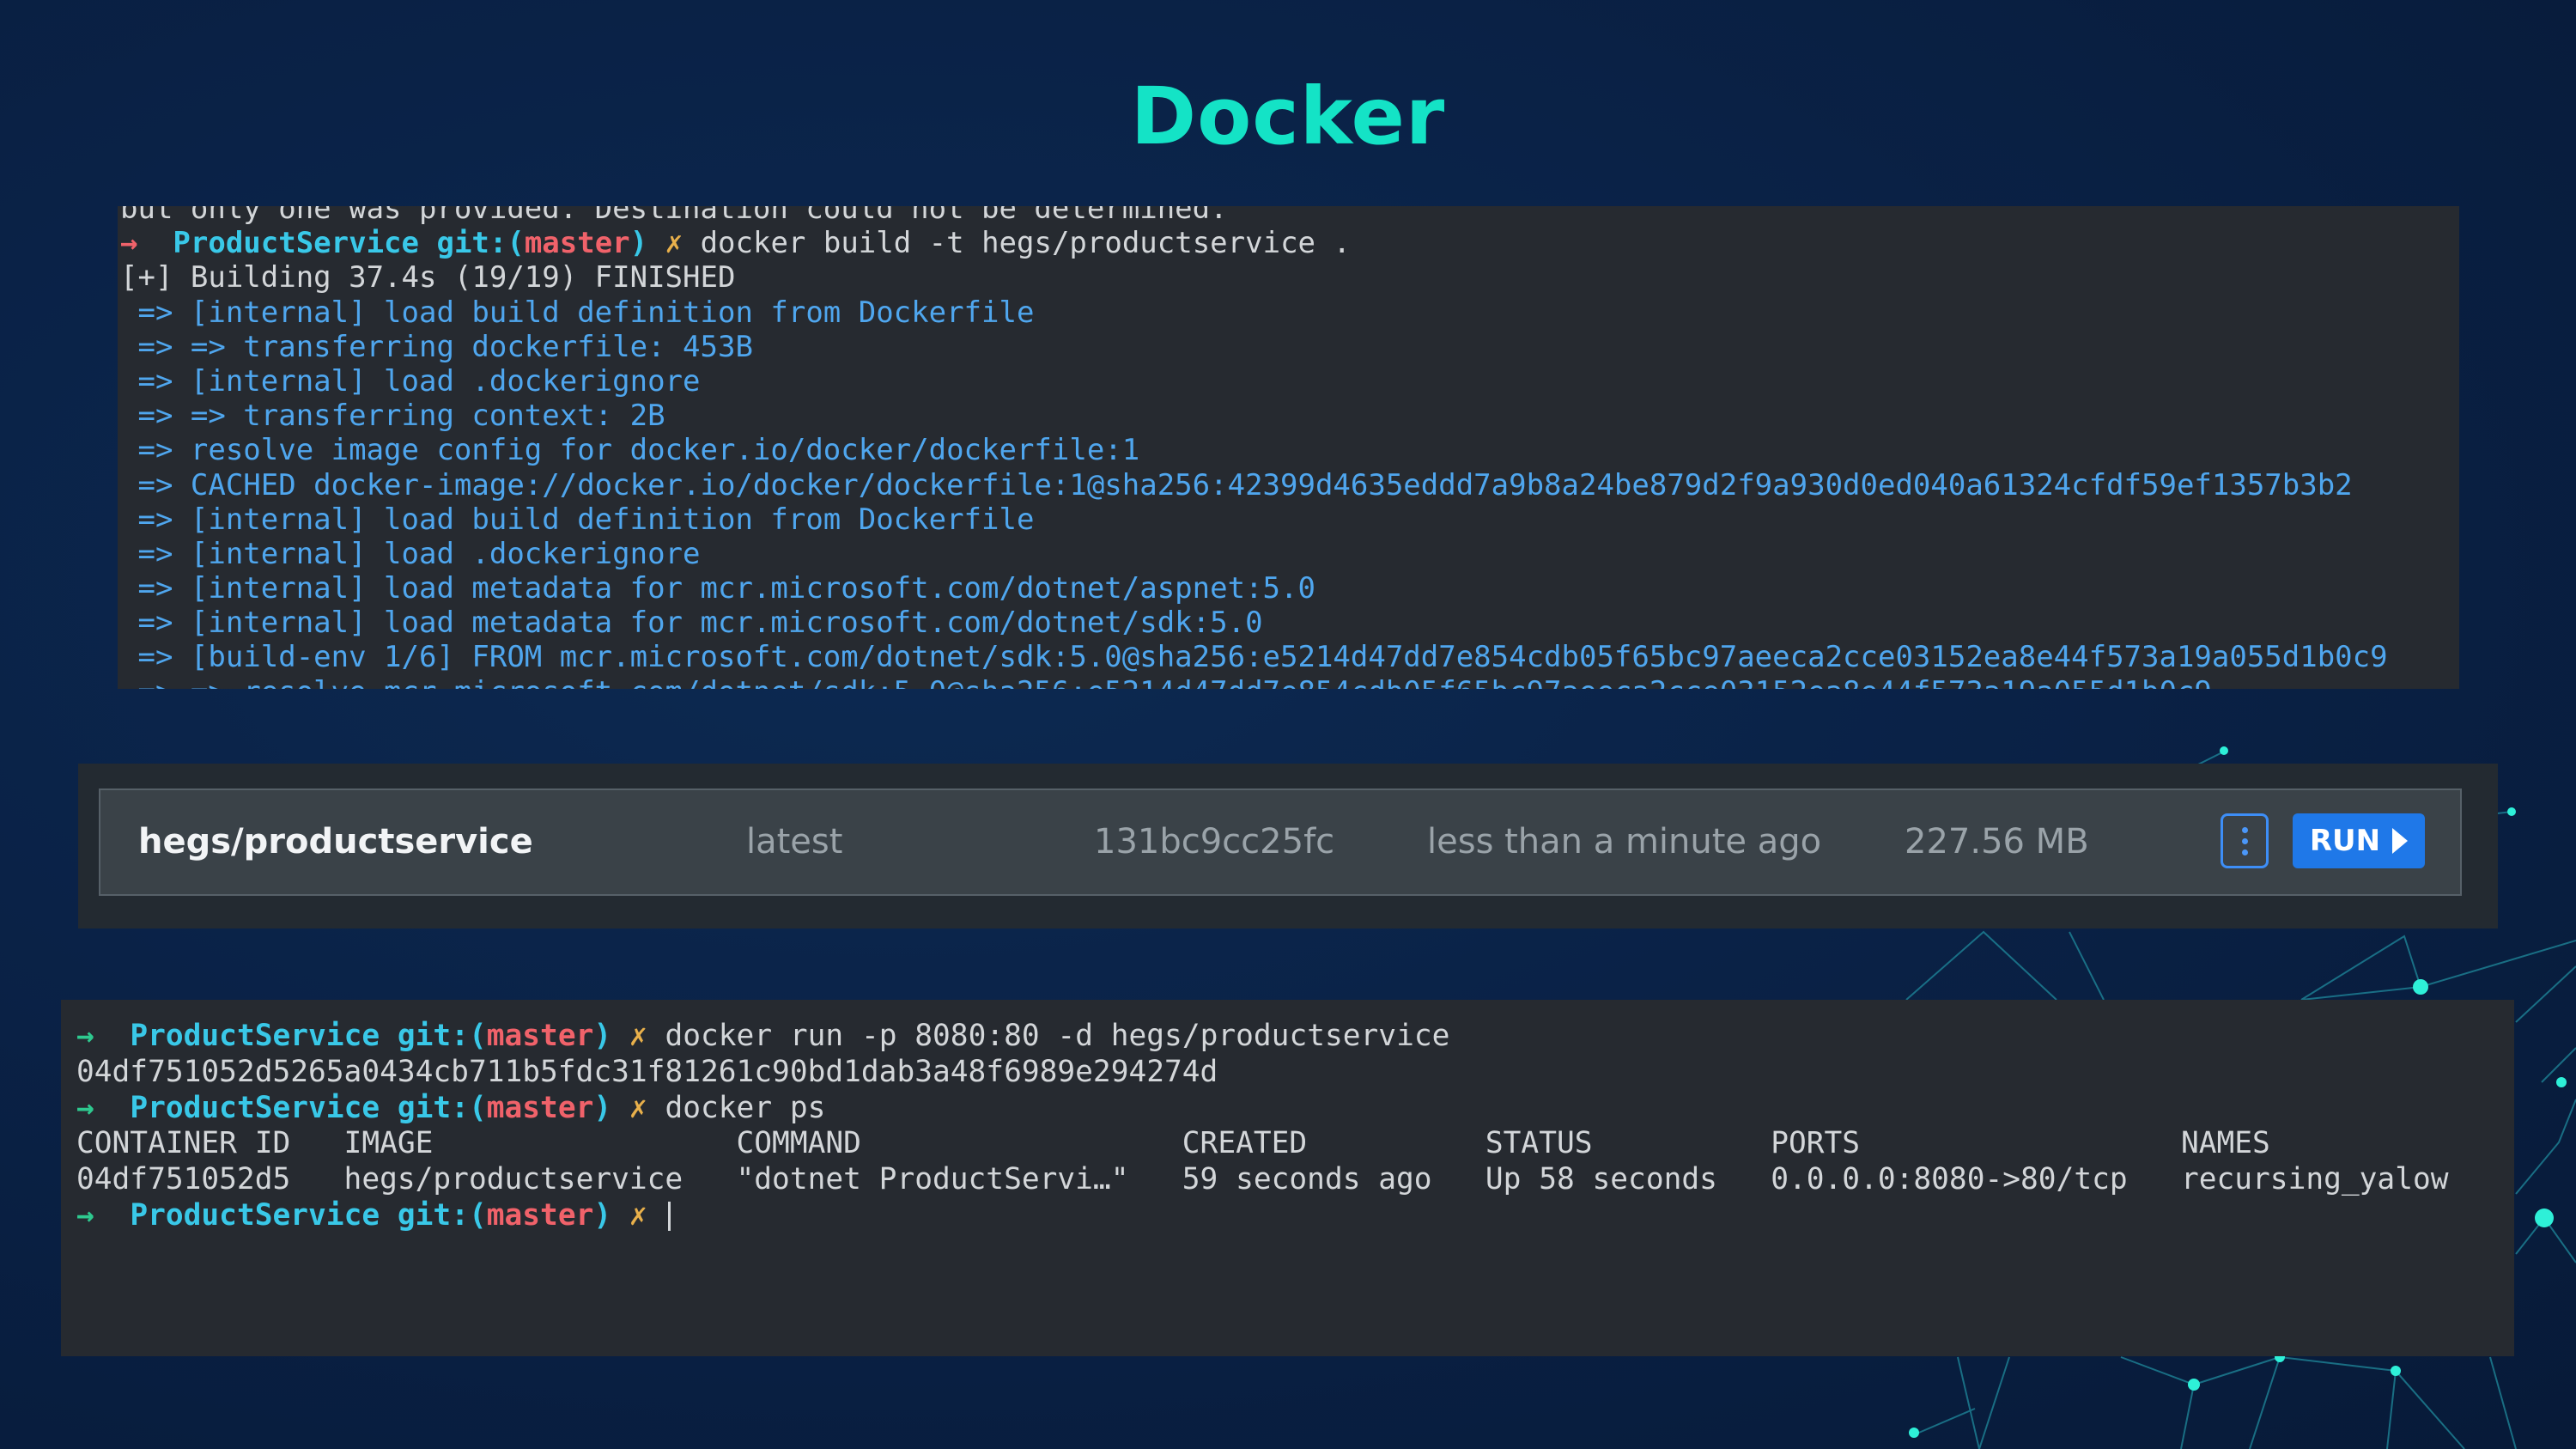  I want to click on terminal-text: => => transferring dockerfile: 453B, so click(436, 346).